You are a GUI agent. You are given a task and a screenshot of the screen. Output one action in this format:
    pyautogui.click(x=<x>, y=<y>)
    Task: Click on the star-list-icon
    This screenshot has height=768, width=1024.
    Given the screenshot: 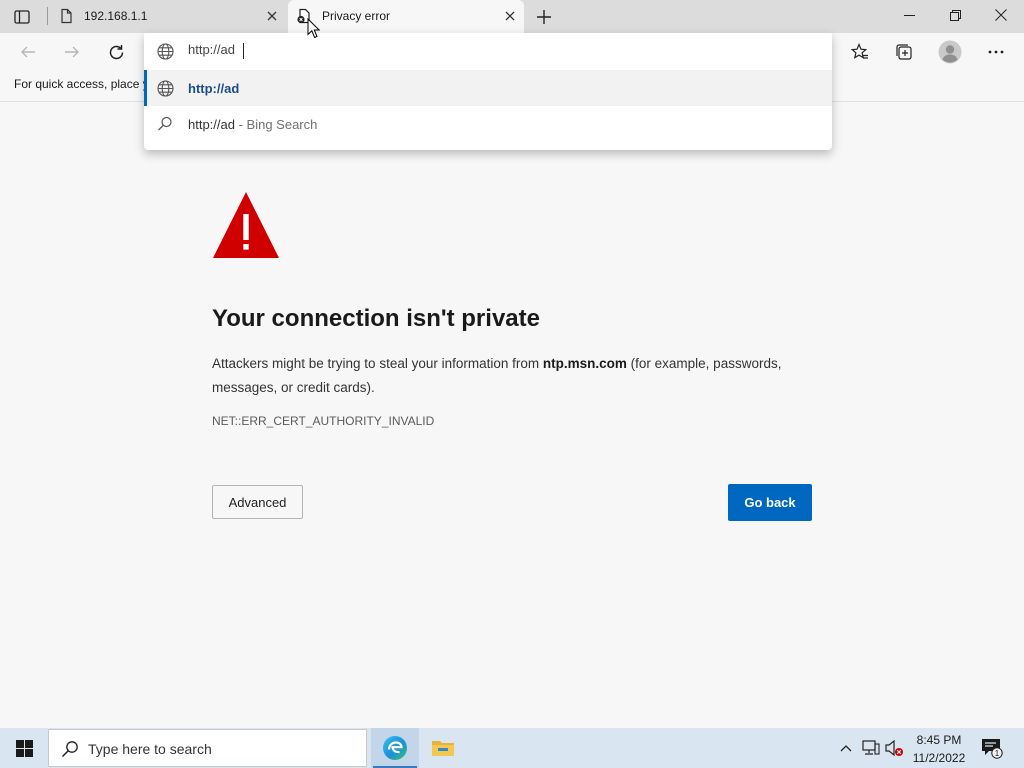 What is the action you would take?
    pyautogui.click(x=859, y=51)
    